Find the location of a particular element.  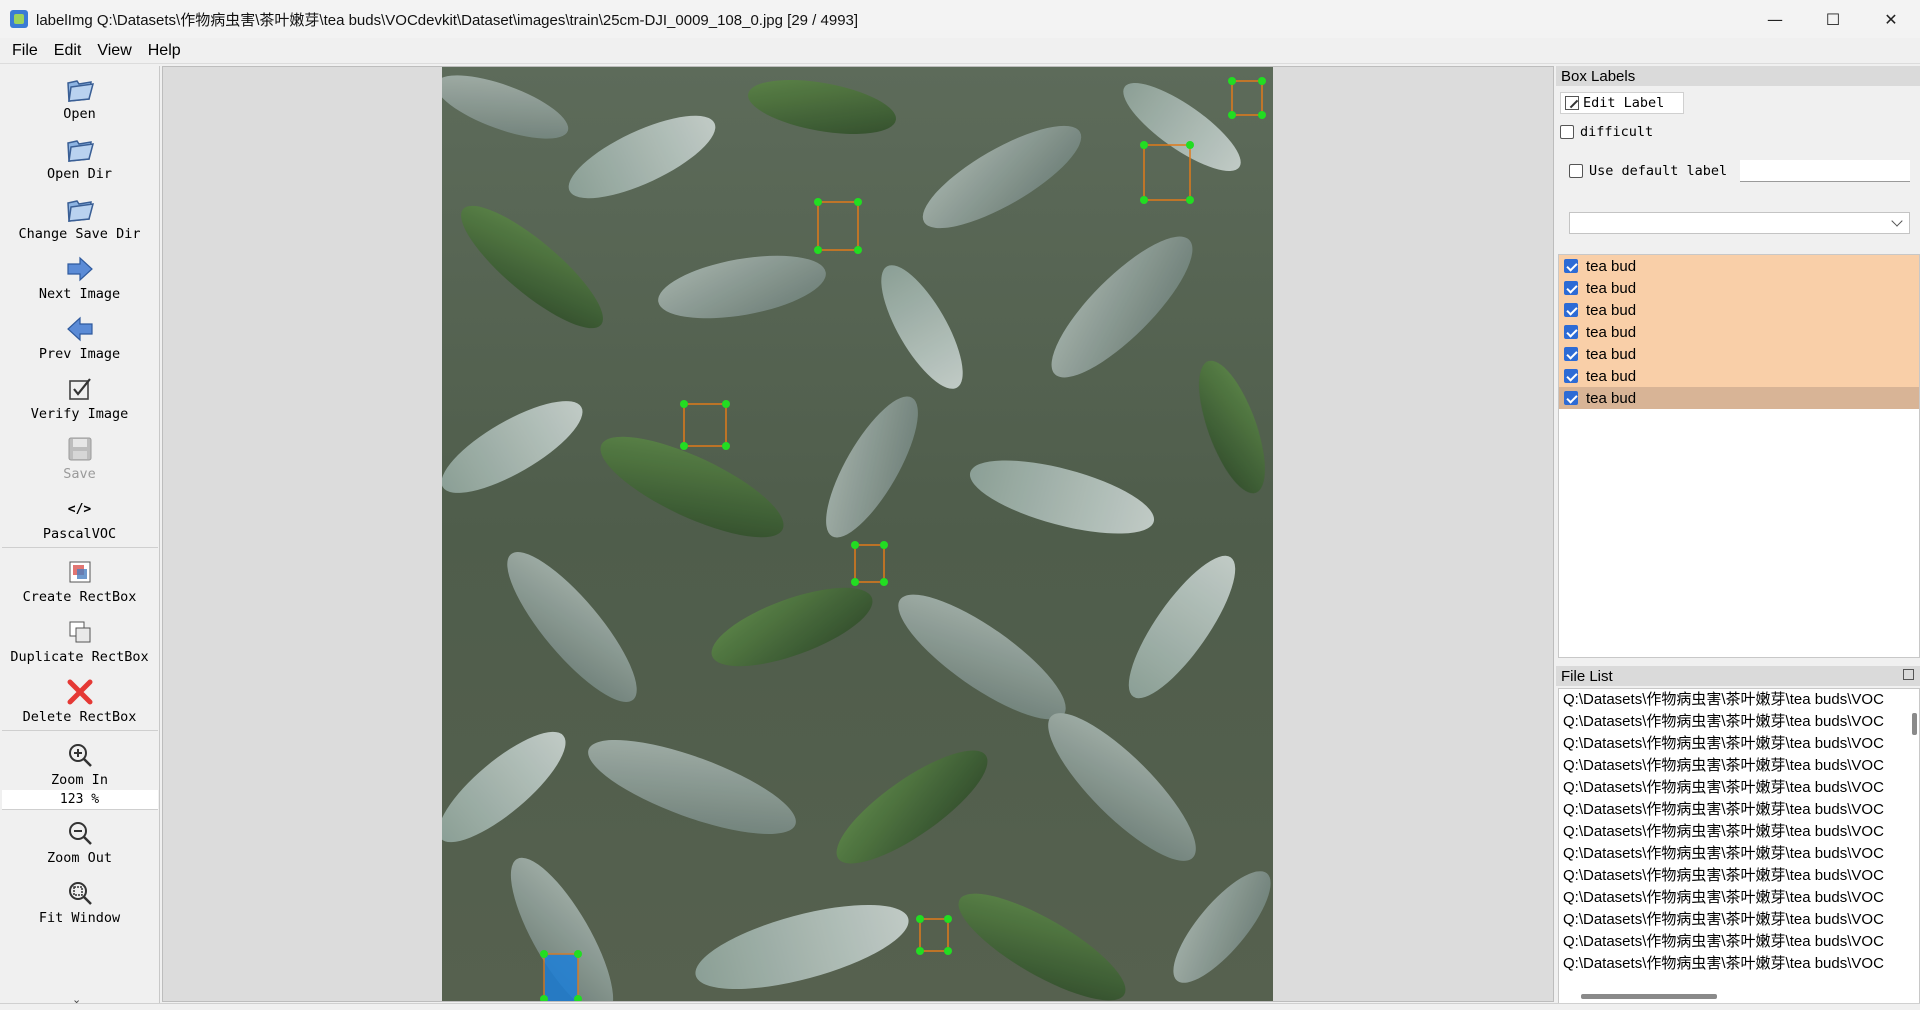

horizontal-scrollbar is located at coordinates (1649, 996).